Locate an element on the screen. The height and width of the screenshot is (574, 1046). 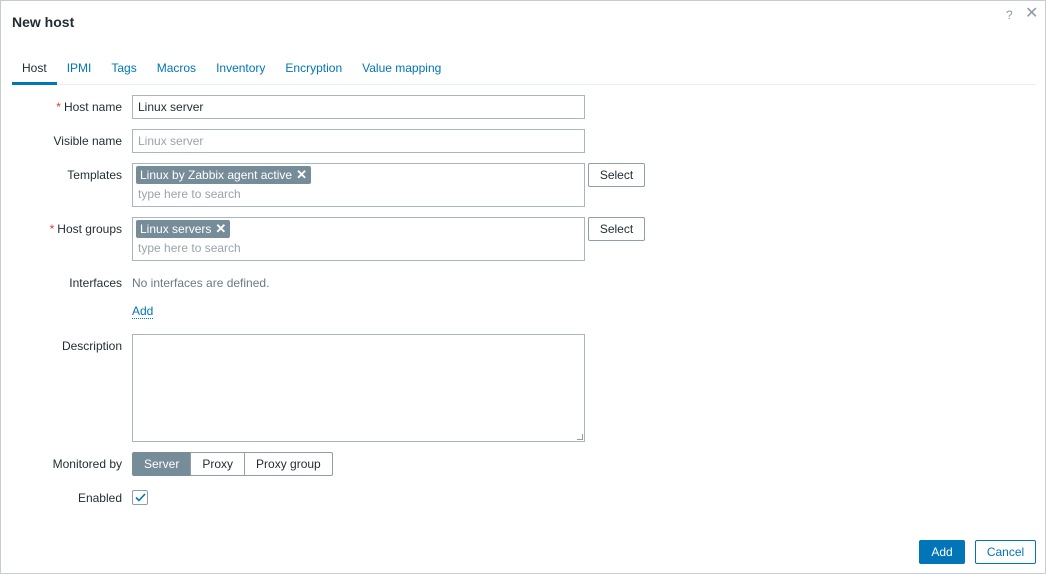
tab-encryption: Encryption is located at coordinates (313, 70).